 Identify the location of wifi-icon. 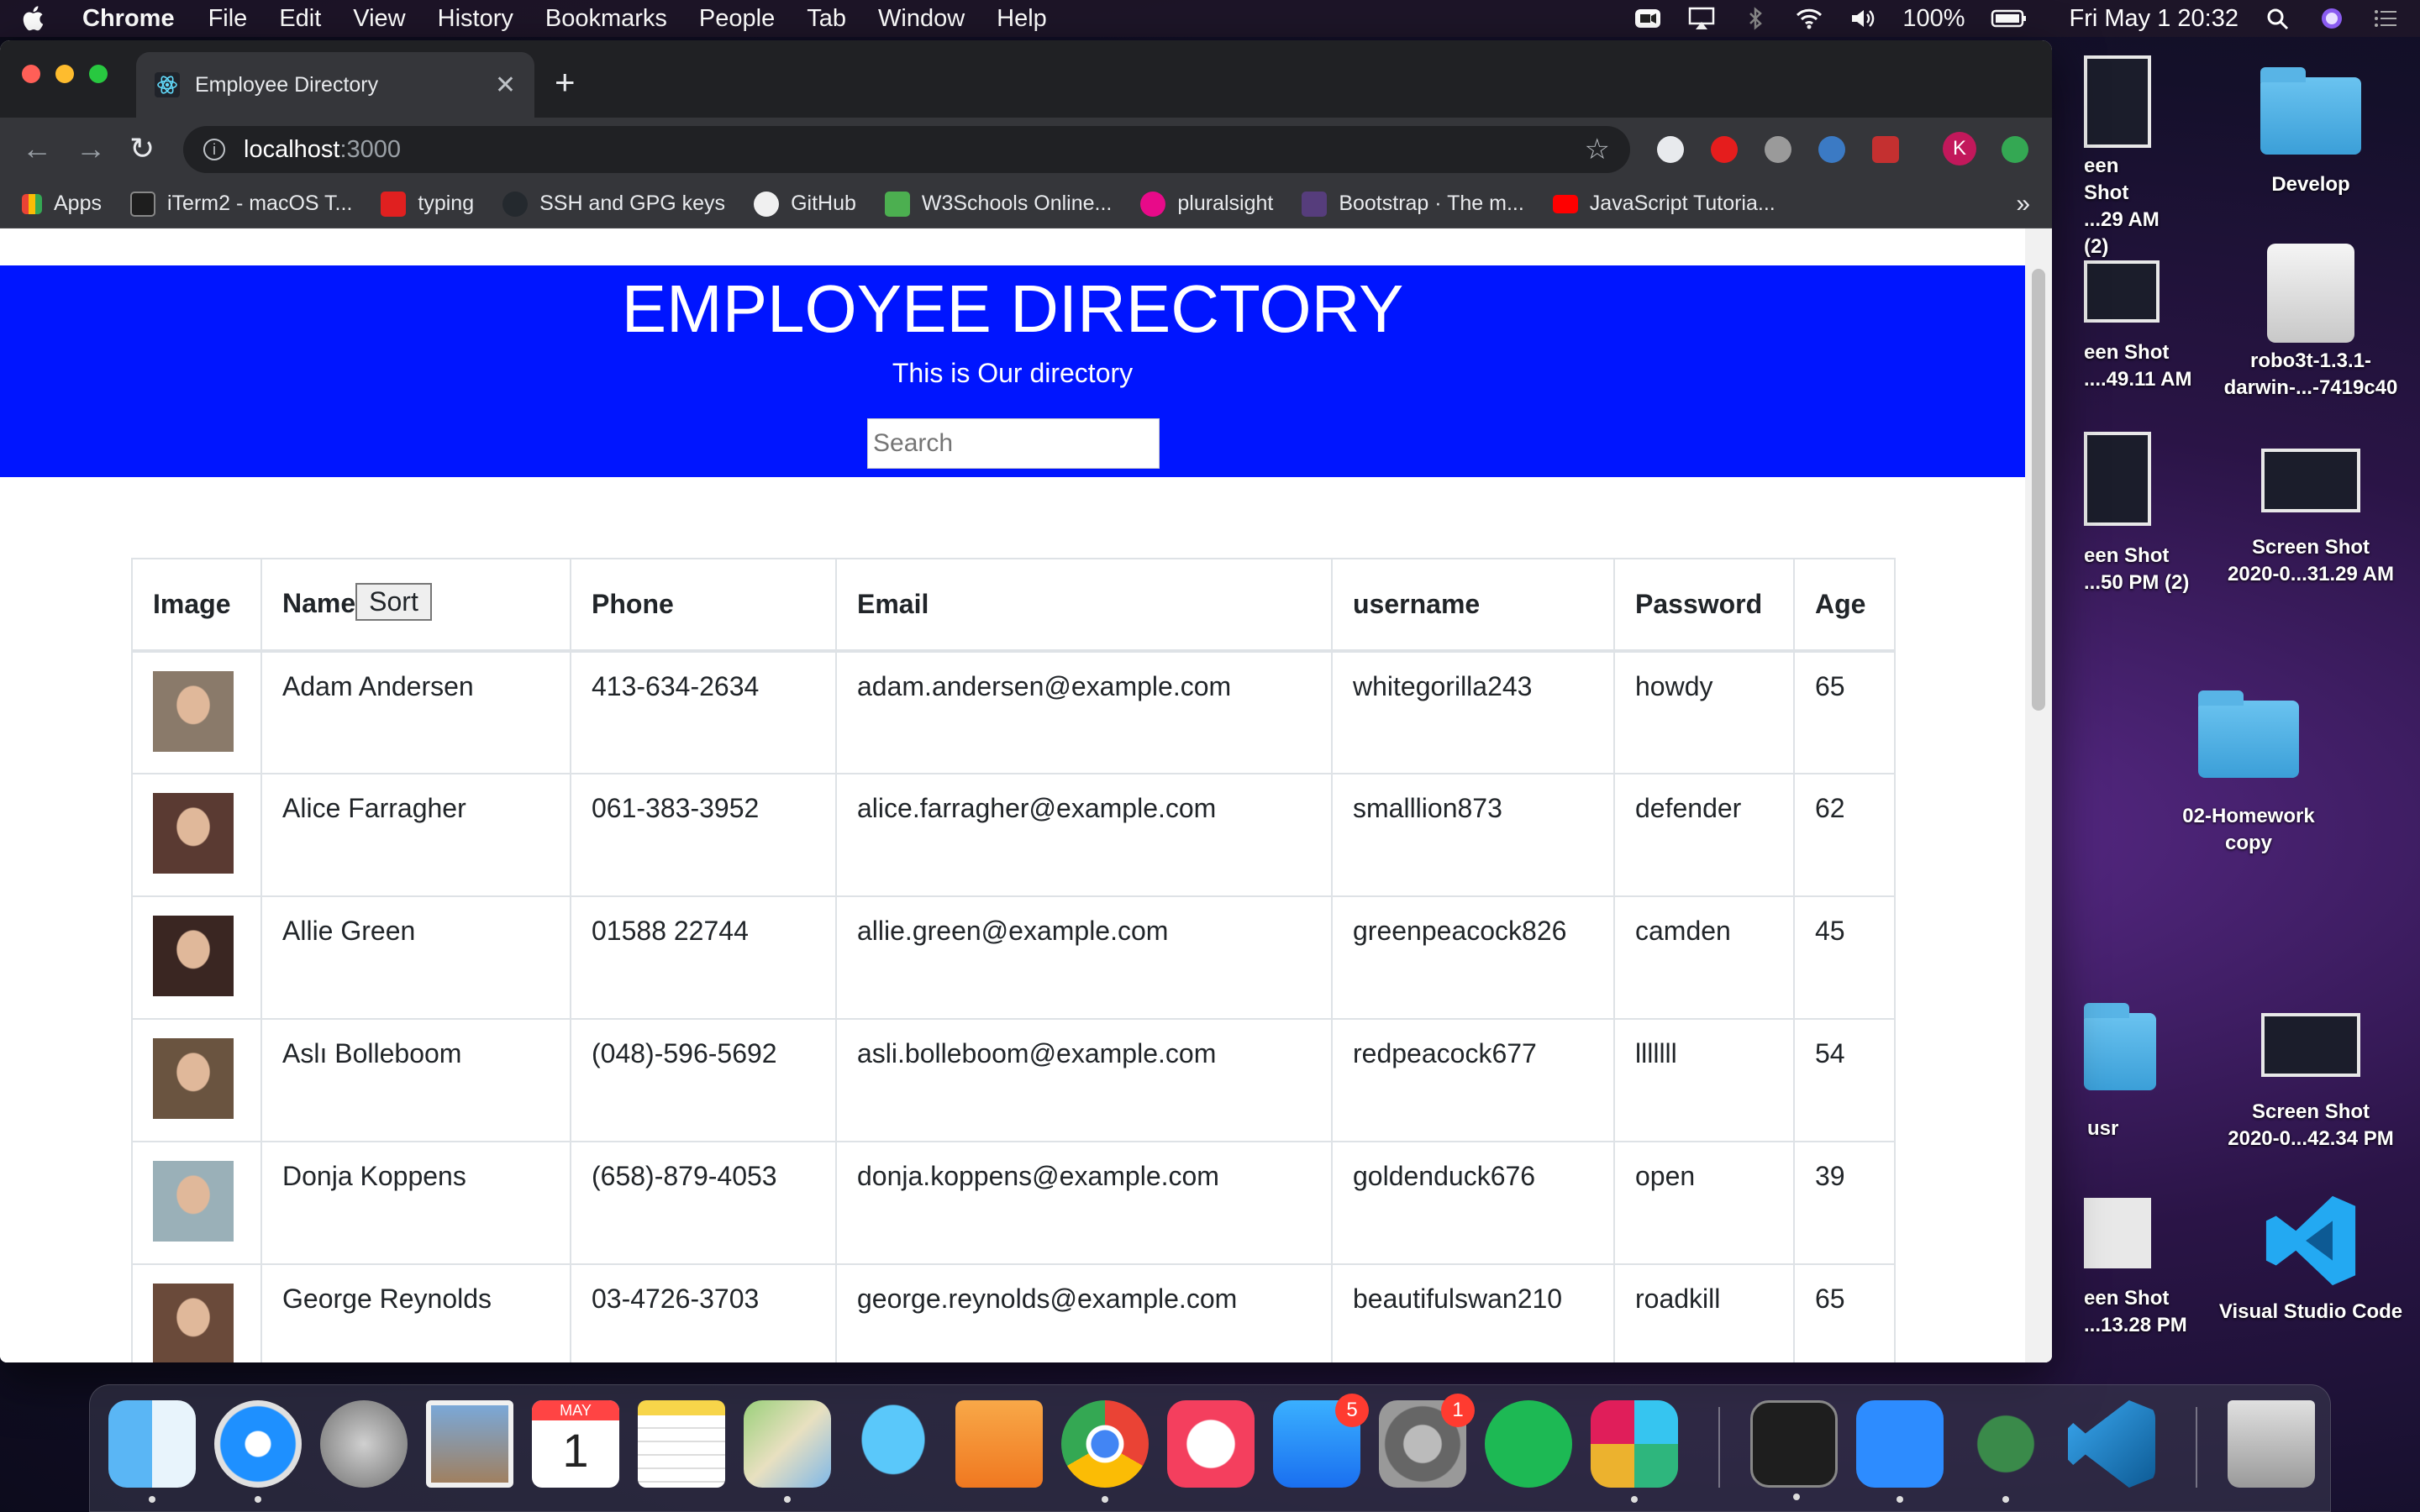
(1809, 18).